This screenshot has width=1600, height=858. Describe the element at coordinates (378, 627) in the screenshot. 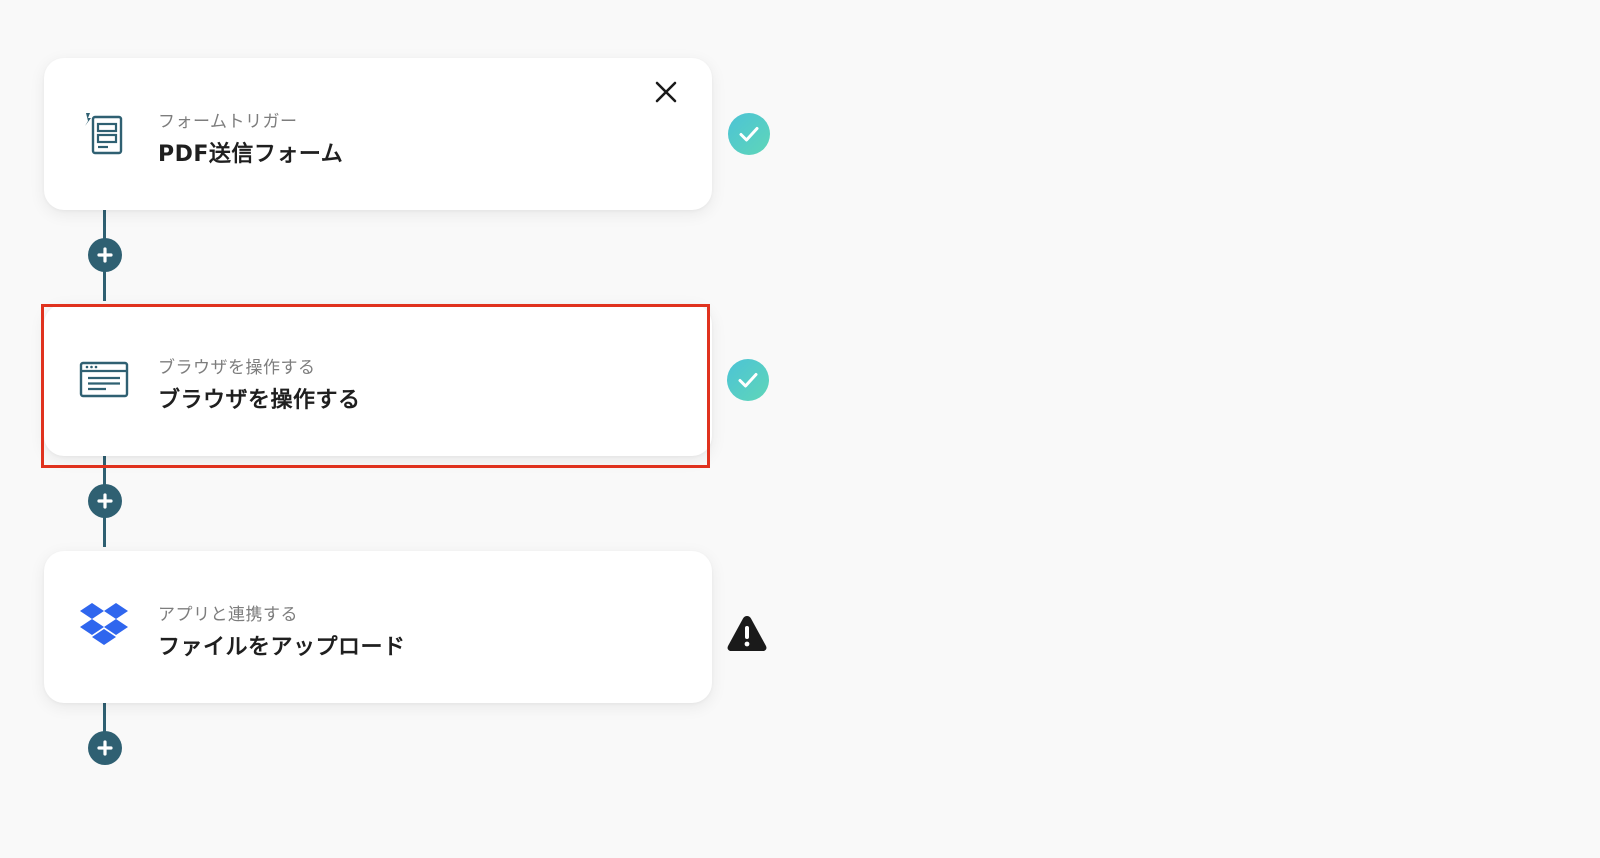

I see `step-card-dropbox: アプリと連携する ファイルをアップロード` at that location.